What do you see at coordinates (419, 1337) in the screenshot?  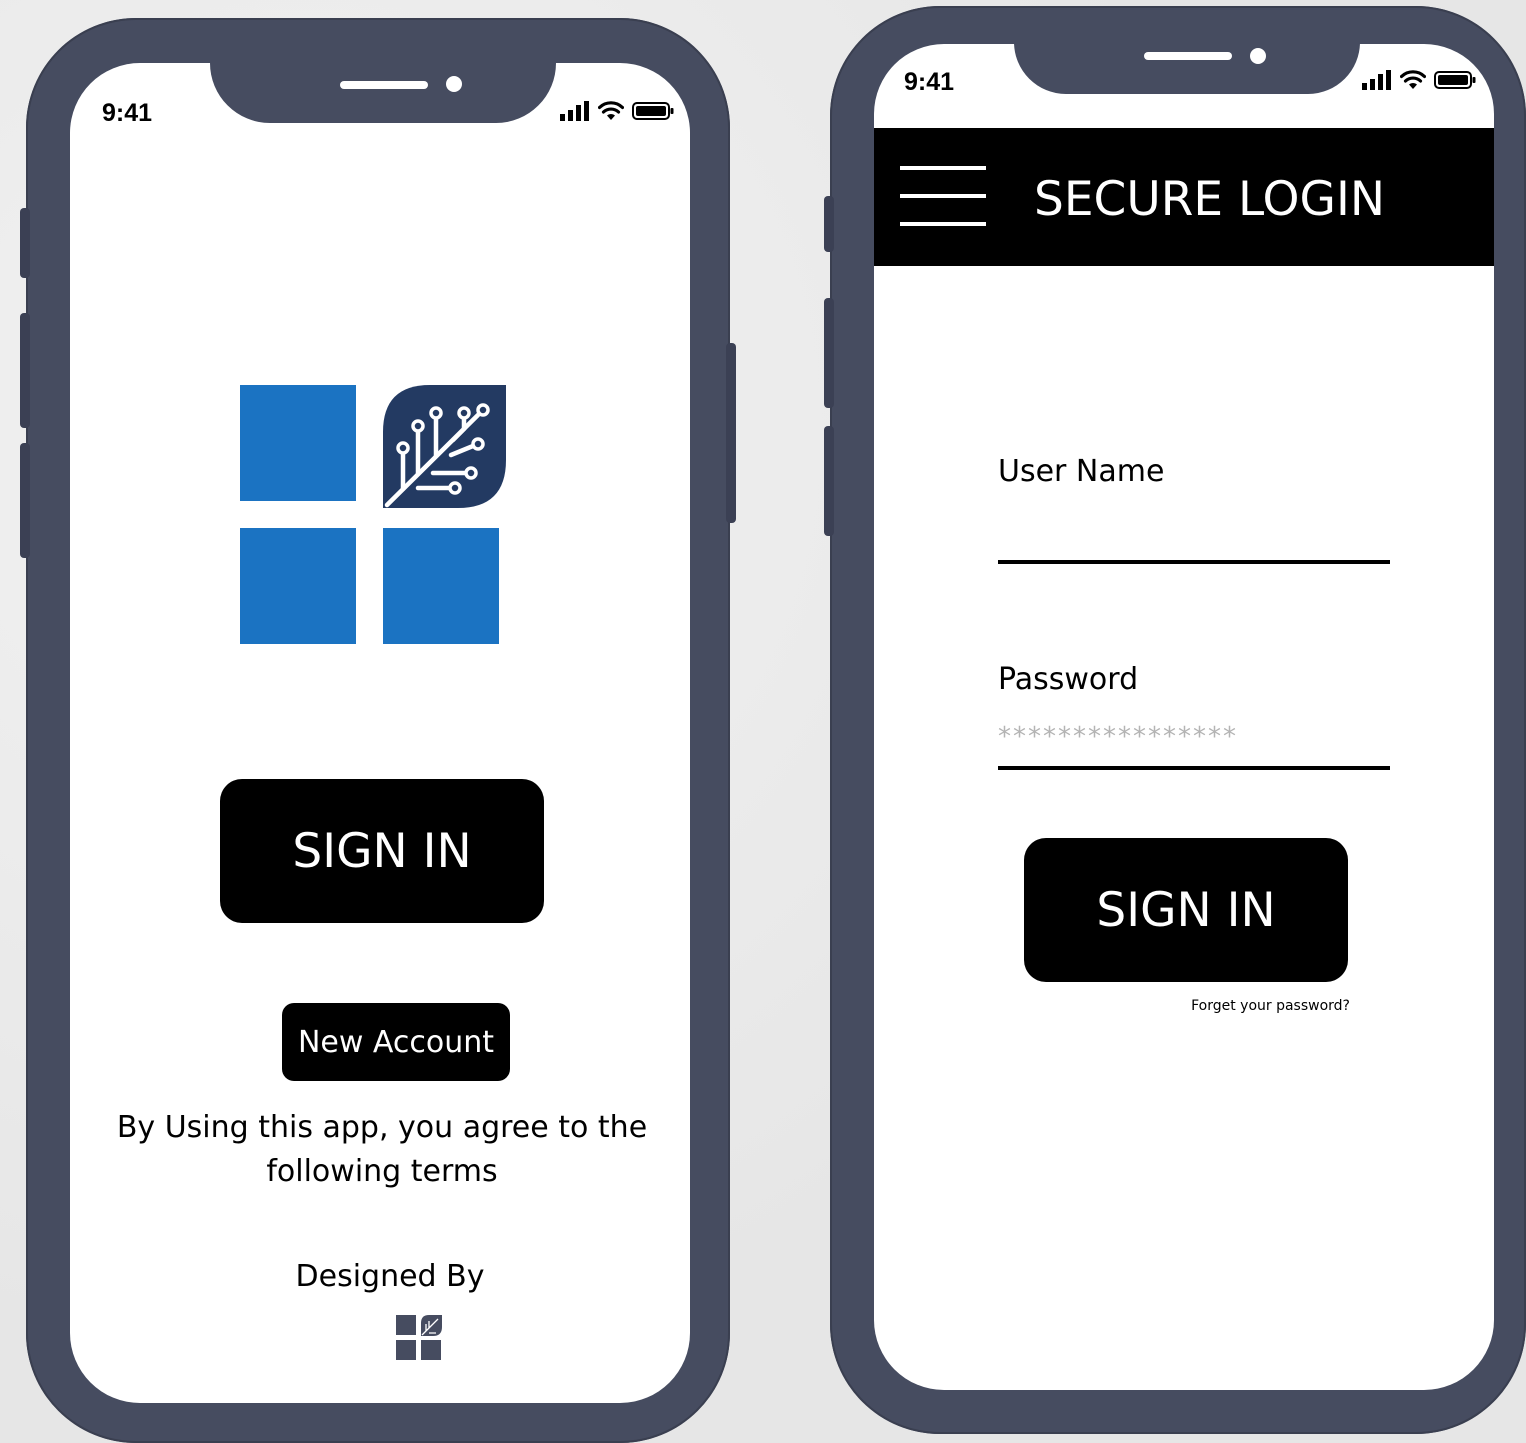 I see `small-company-logo` at bounding box center [419, 1337].